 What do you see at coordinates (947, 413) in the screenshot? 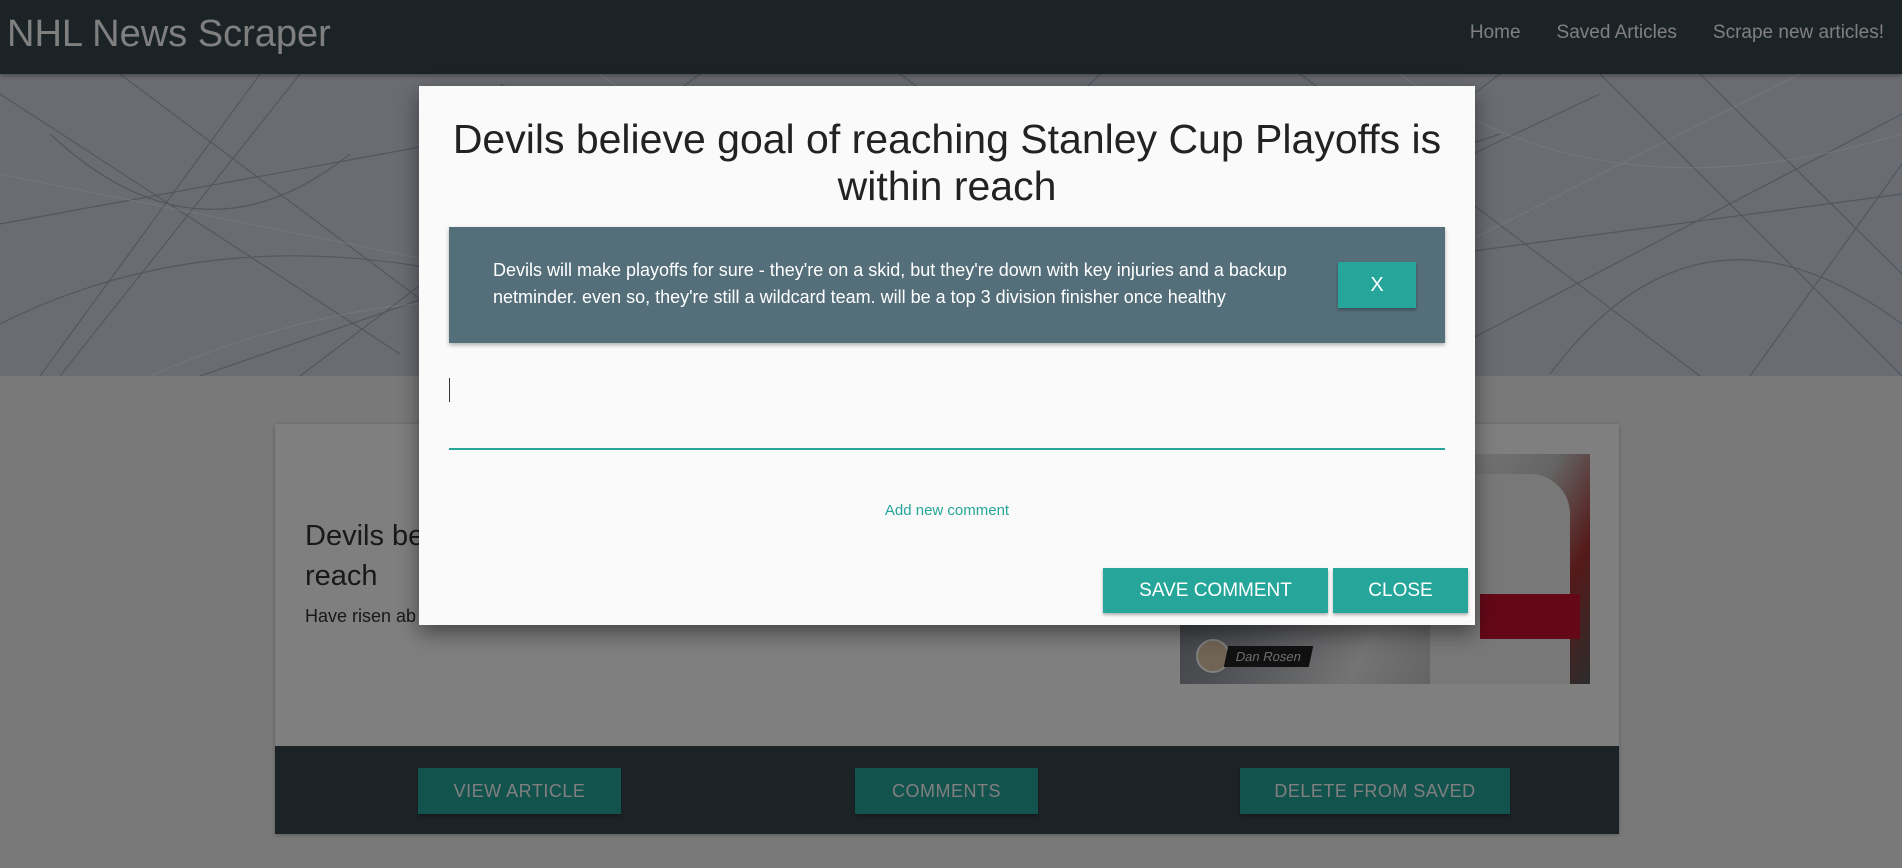
I see `new-comment-input` at bounding box center [947, 413].